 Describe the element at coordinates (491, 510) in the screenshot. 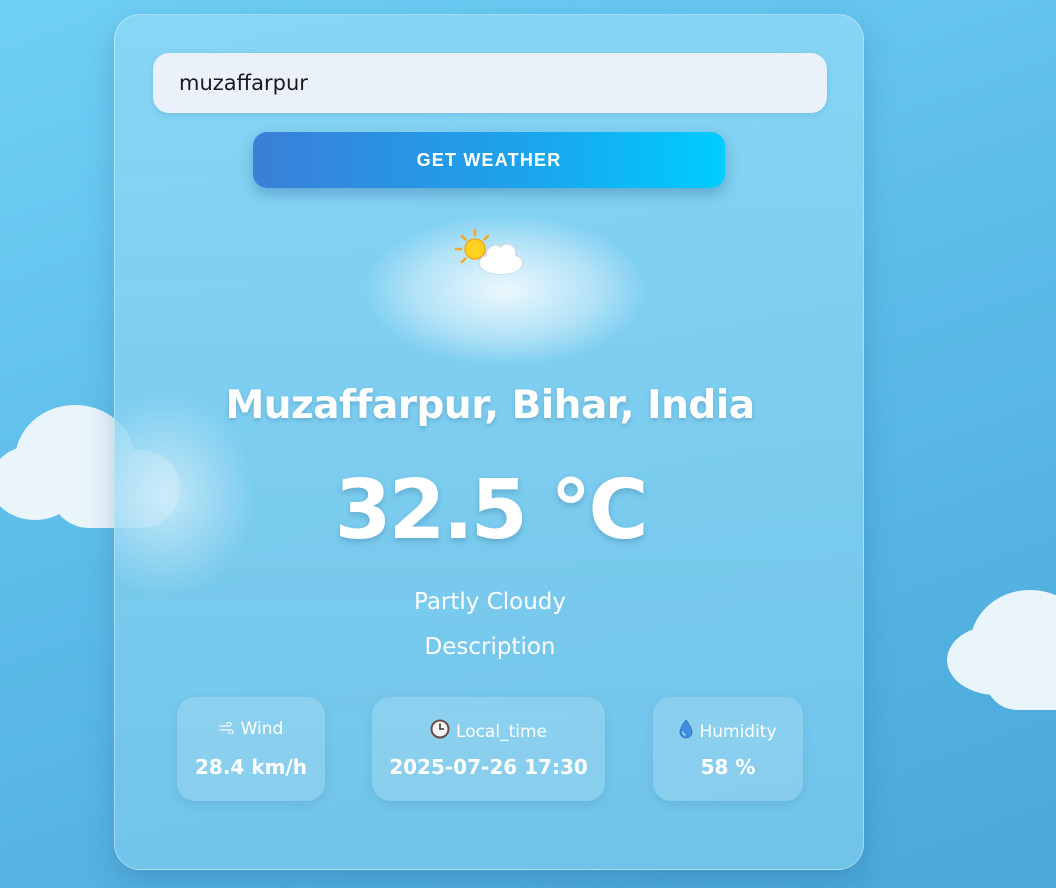

I see `temperature: 32.5 °C` at that location.